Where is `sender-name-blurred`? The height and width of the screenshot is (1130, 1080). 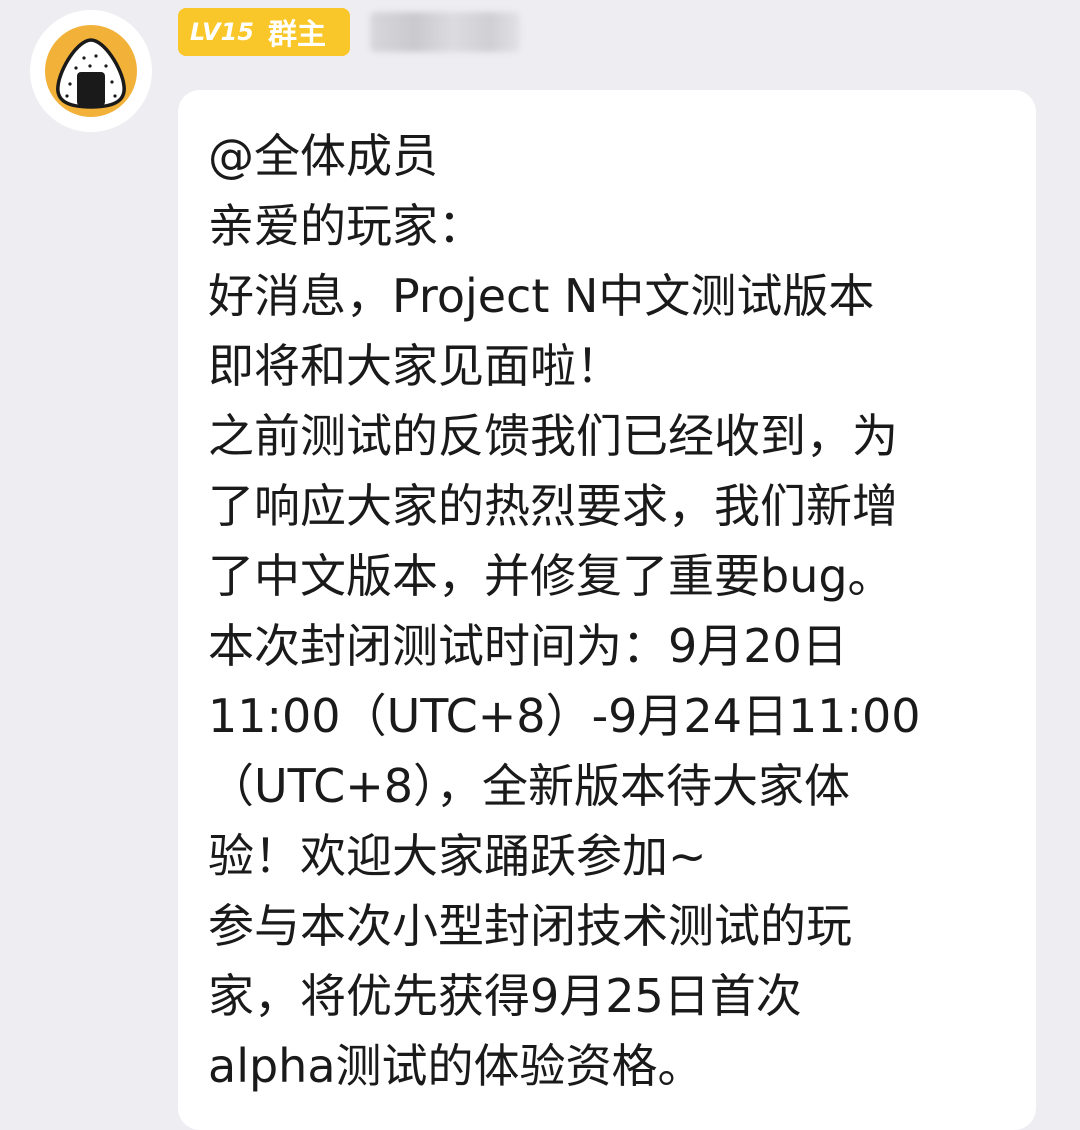
sender-name-blurred is located at coordinates (445, 32).